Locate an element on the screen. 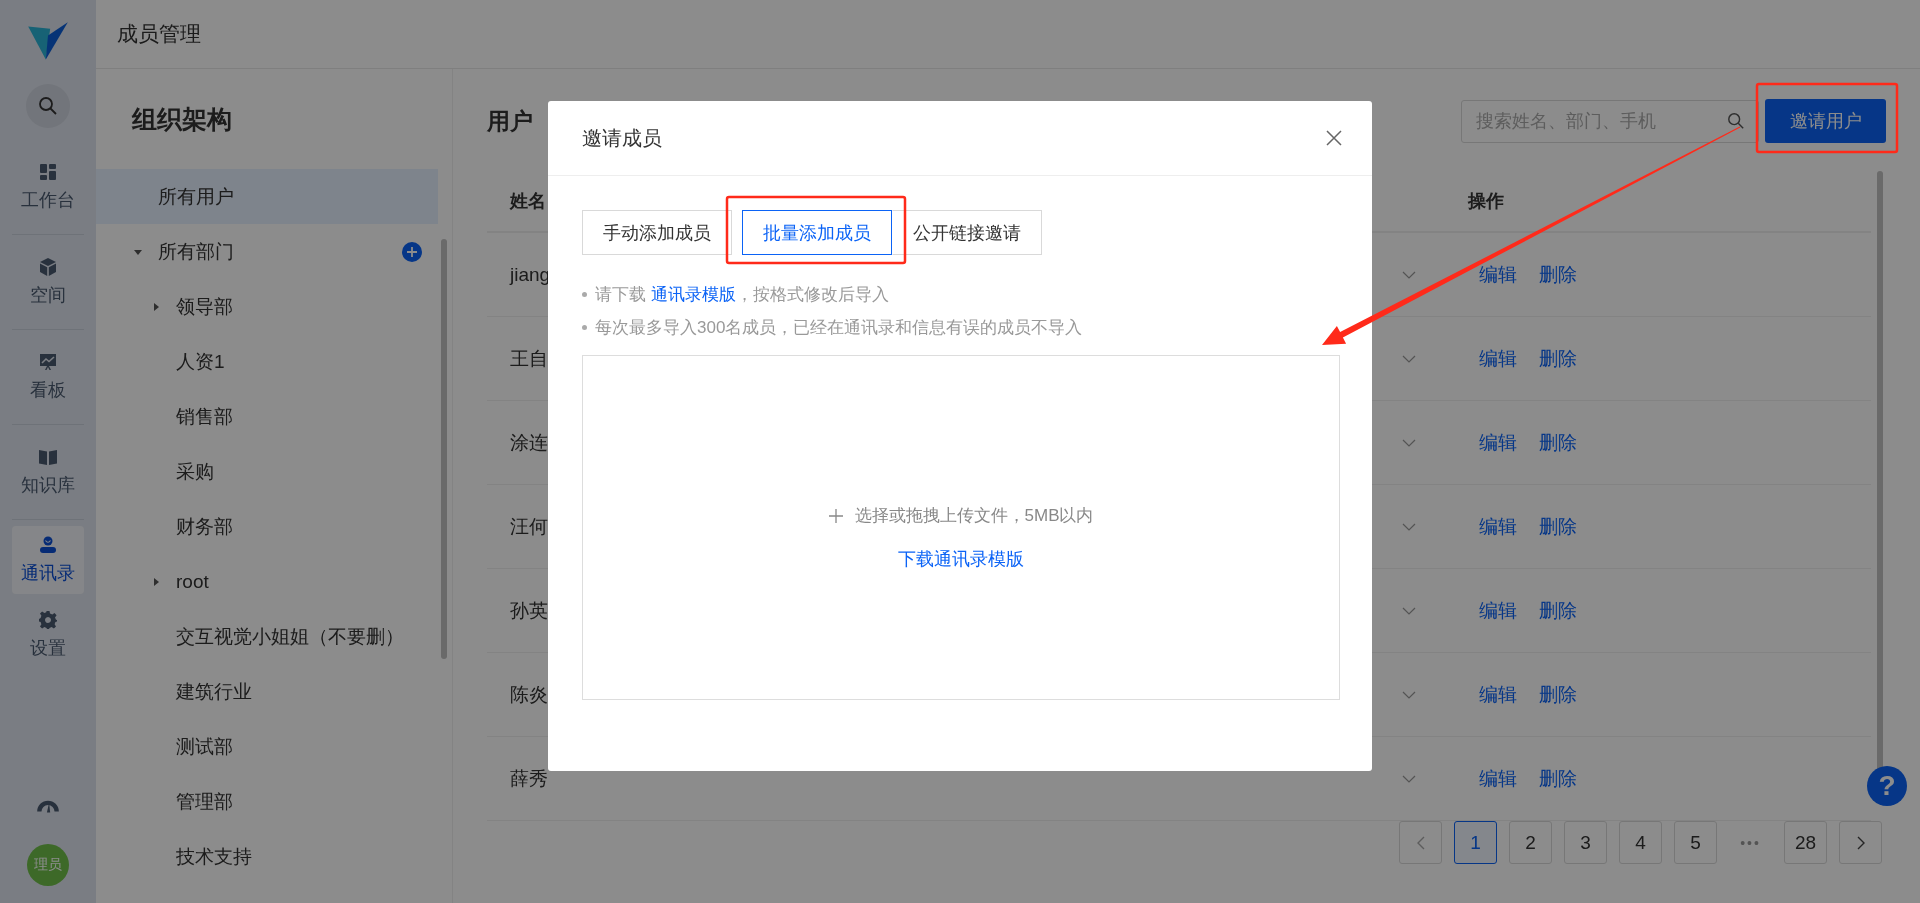  page-button: 3 is located at coordinates (1585, 842).